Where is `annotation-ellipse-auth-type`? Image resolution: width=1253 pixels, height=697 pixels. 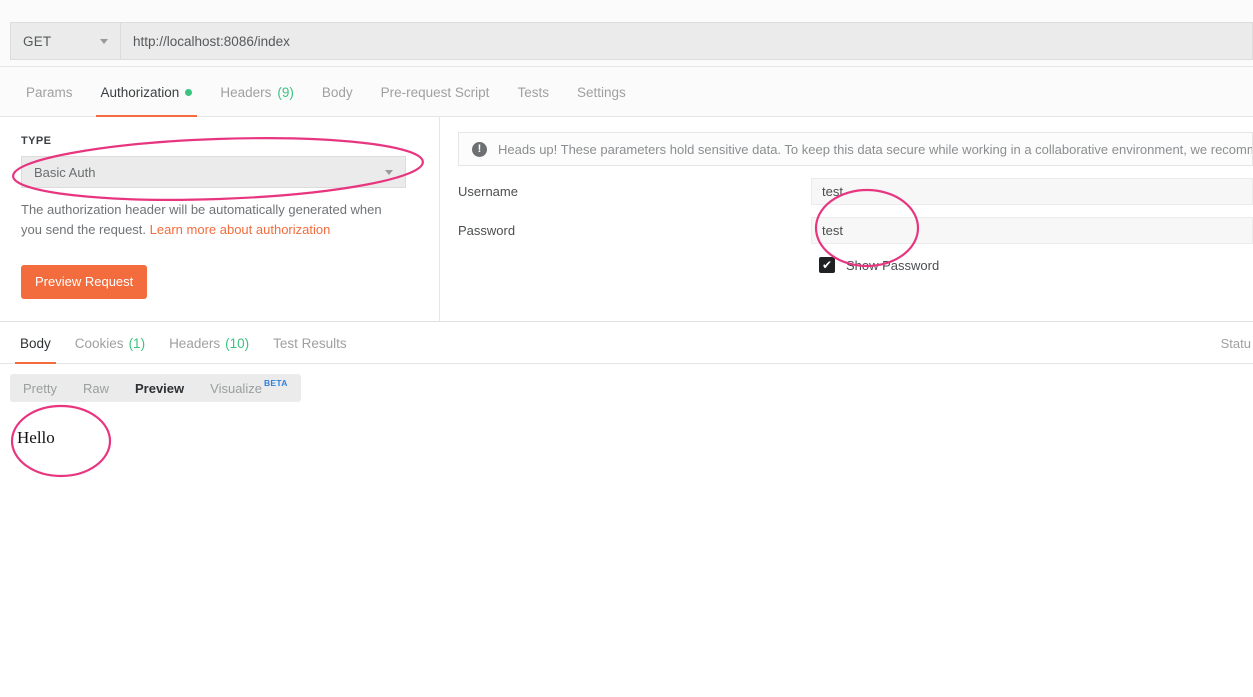 annotation-ellipse-auth-type is located at coordinates (218, 169).